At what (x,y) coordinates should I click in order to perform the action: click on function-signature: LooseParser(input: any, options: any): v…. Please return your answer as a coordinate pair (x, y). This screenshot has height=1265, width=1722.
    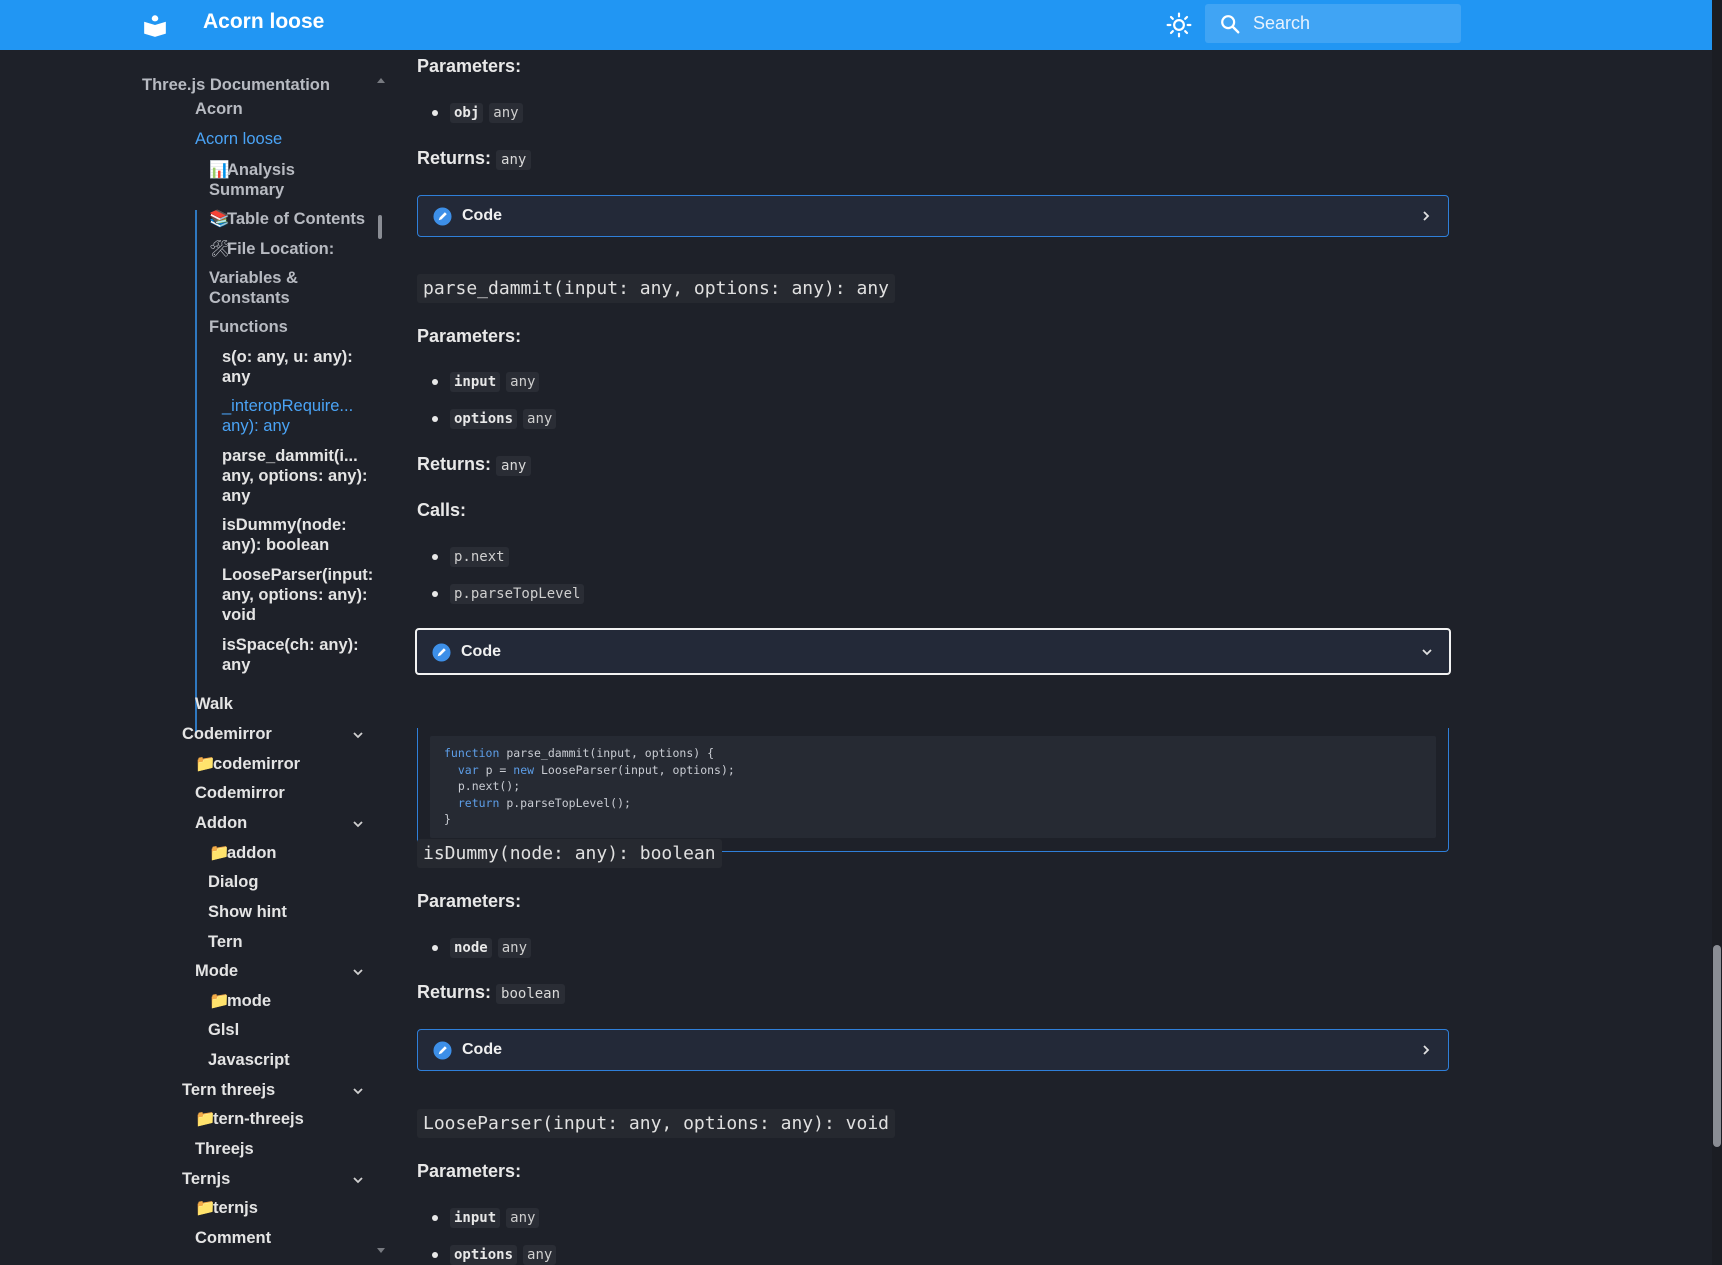
    Looking at the image, I should click on (656, 1123).